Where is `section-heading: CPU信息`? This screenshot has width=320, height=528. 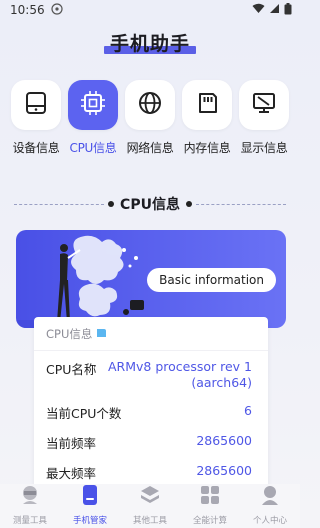 section-heading: CPU信息 is located at coordinates (150, 204).